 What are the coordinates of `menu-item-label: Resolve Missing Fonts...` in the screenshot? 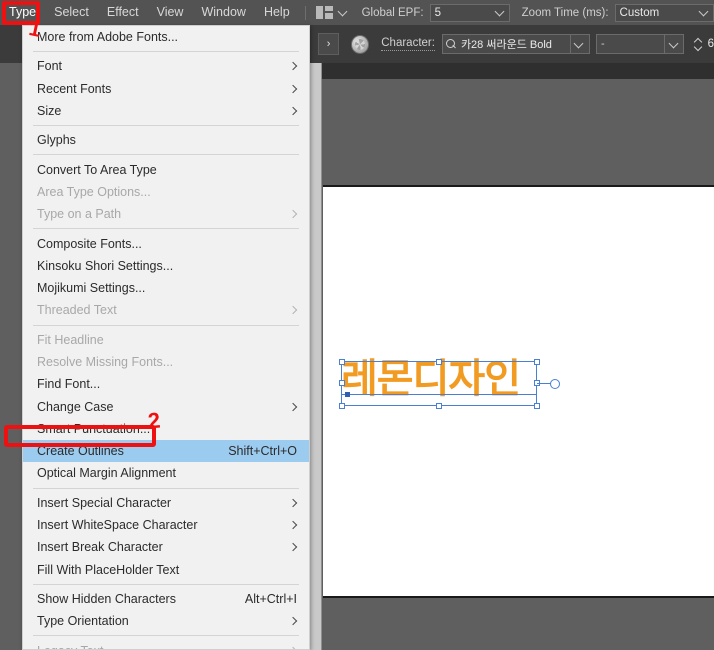 It's located at (105, 362).